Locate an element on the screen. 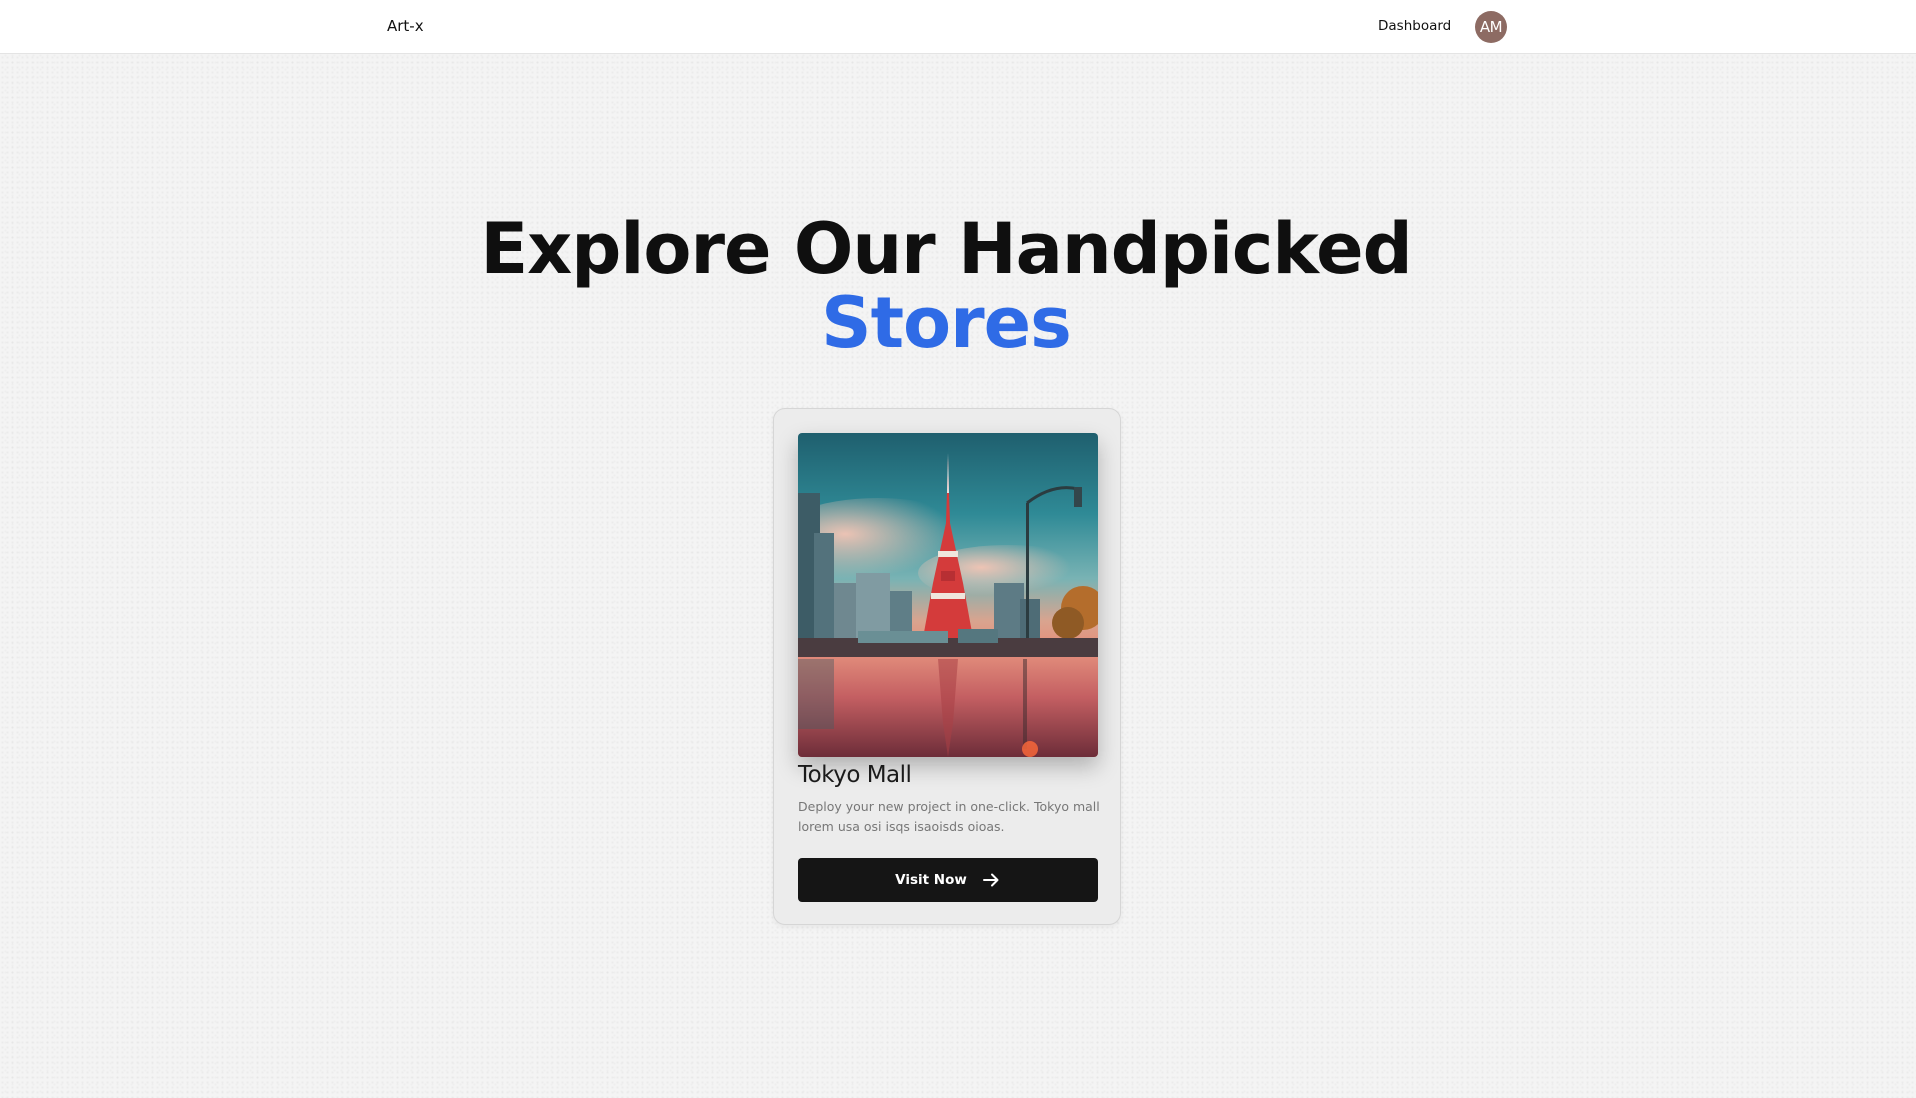 Image resolution: width=1916 pixels, height=1098 pixels. visit-now-label: Visit Now is located at coordinates (931, 880).